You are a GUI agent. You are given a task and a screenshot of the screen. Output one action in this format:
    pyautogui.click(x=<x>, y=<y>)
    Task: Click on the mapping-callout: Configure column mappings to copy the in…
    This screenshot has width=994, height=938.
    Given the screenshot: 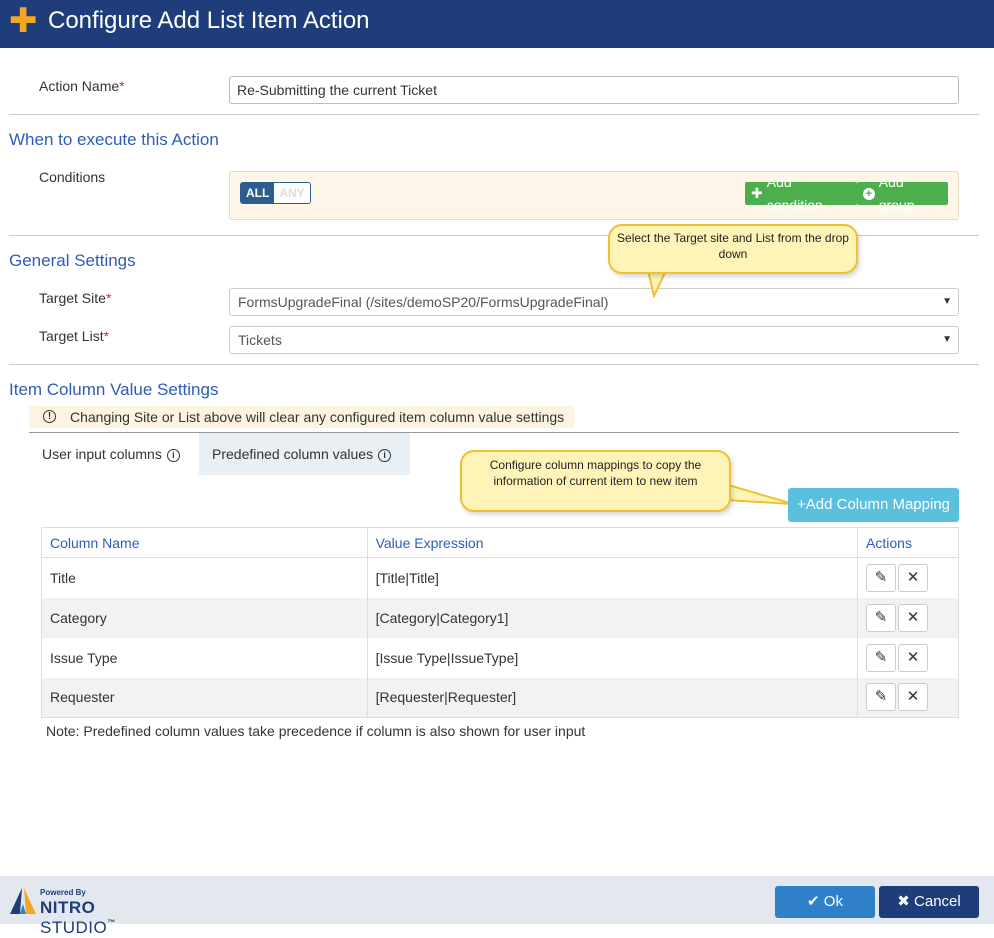 What is the action you would take?
    pyautogui.click(x=595, y=481)
    